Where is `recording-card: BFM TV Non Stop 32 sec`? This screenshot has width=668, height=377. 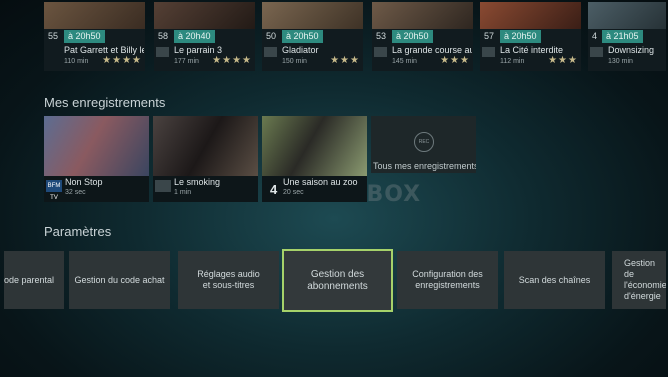 recording-card: BFM TV Non Stop 32 sec is located at coordinates (96, 159).